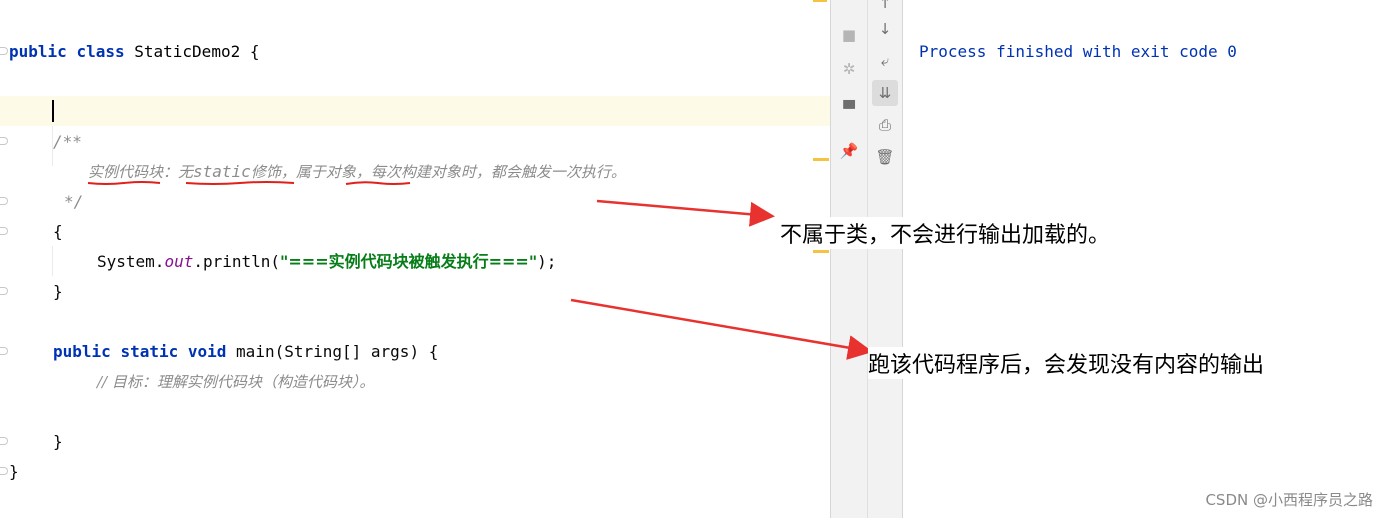  I want to click on annotation-arrows, so click(721, 279).